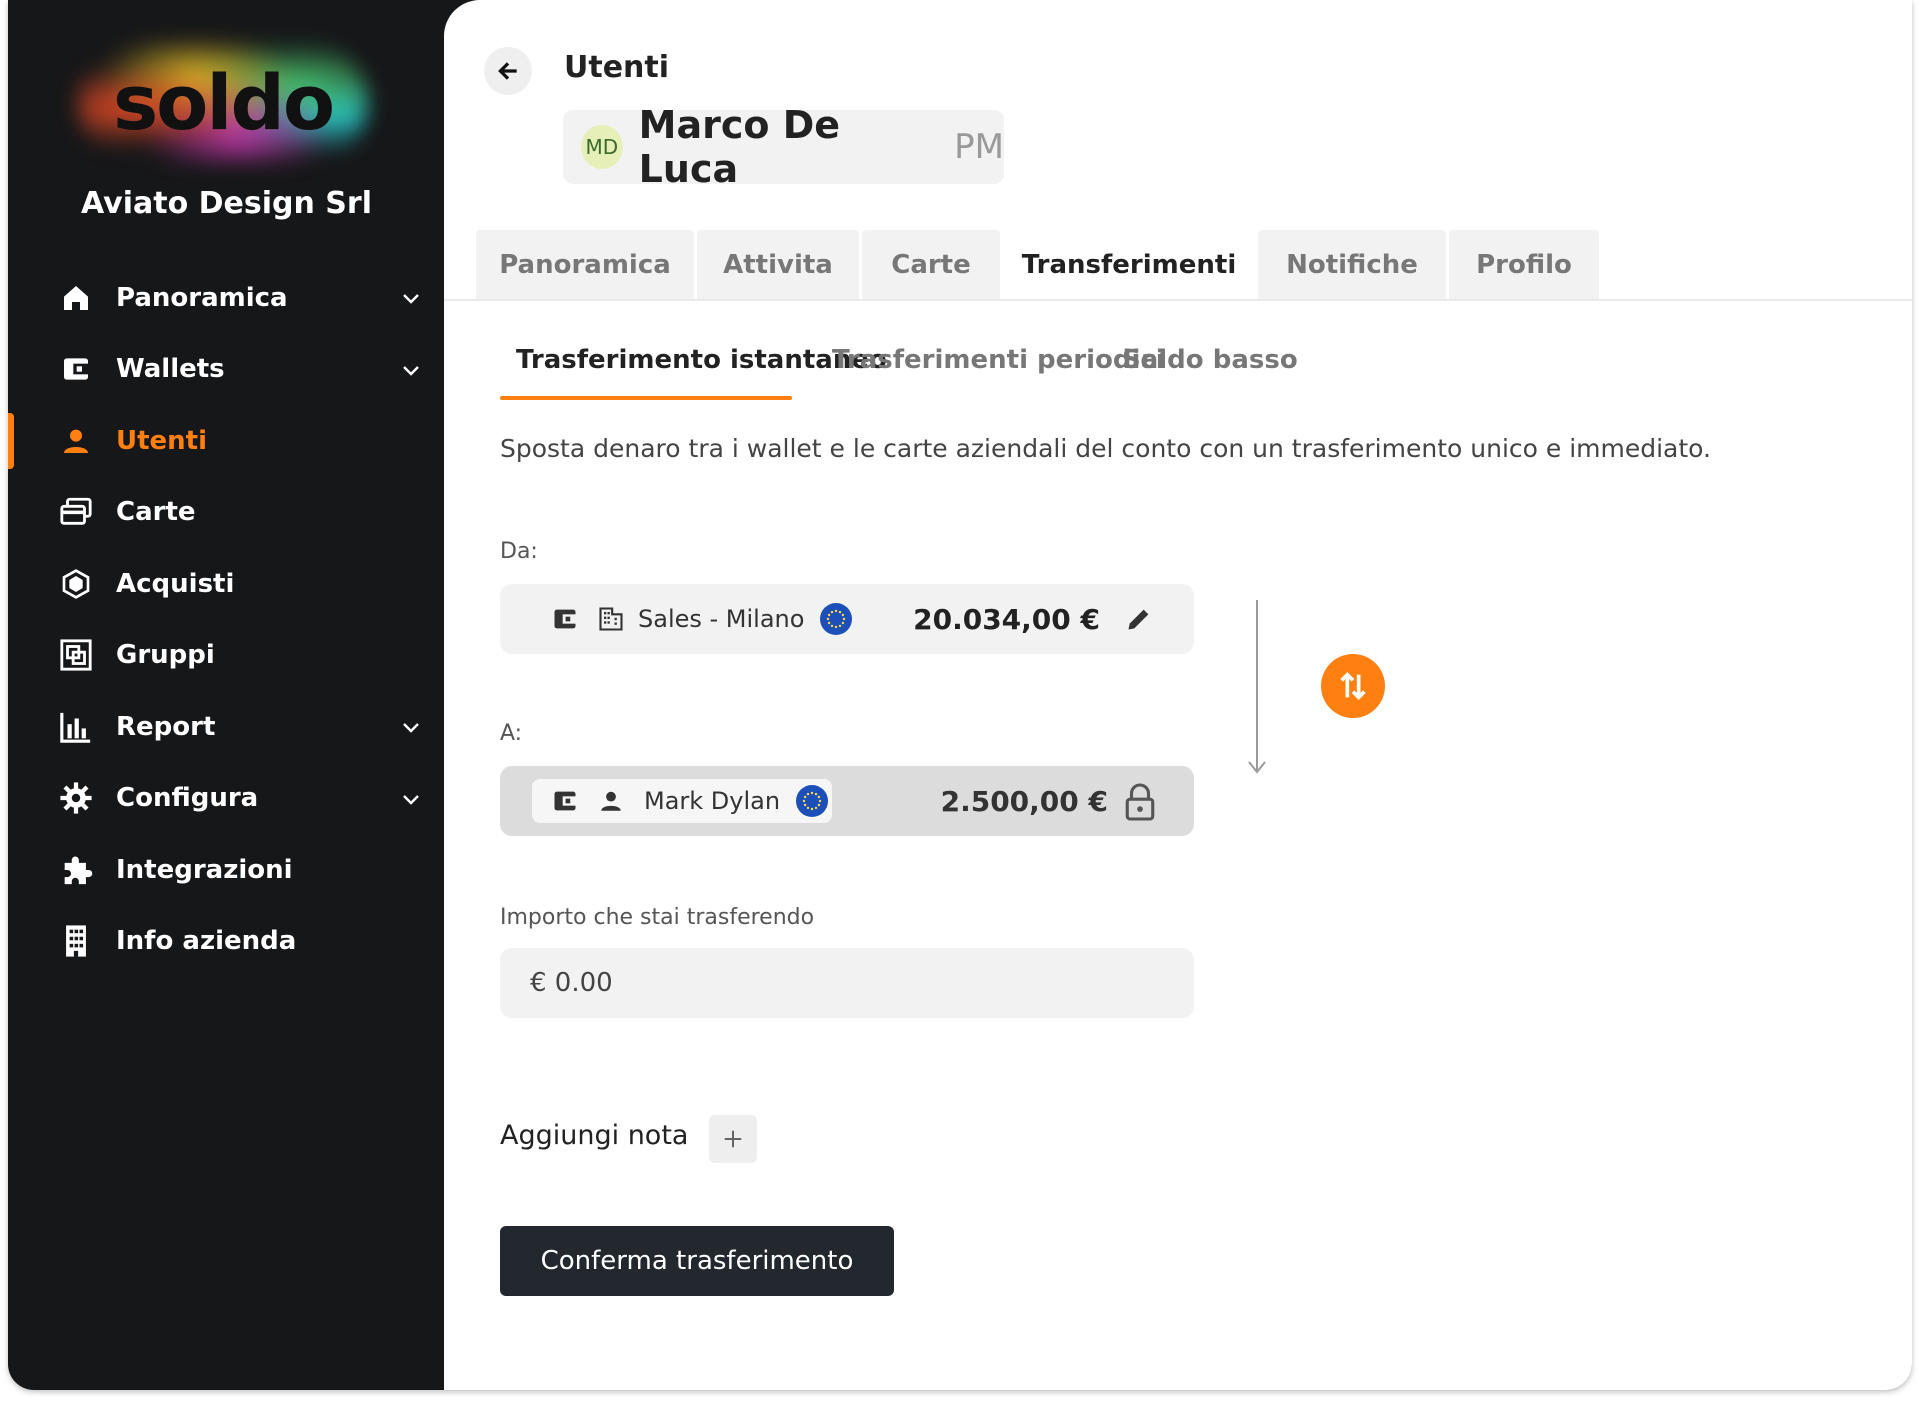 Image resolution: width=1920 pixels, height=1404 pixels. I want to click on sidebar-item-label: Report, so click(166, 726).